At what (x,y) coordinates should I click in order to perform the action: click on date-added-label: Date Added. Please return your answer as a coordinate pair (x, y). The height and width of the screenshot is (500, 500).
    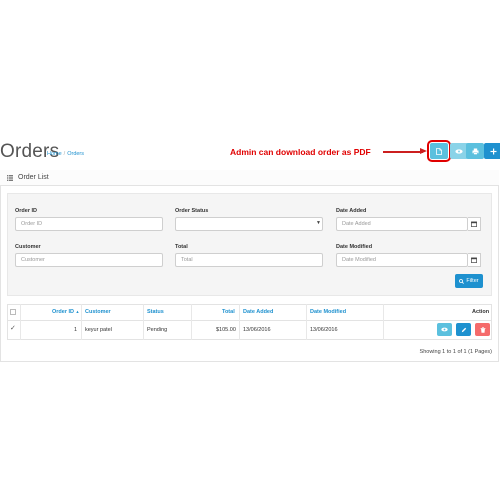
    Looking at the image, I should click on (351, 211).